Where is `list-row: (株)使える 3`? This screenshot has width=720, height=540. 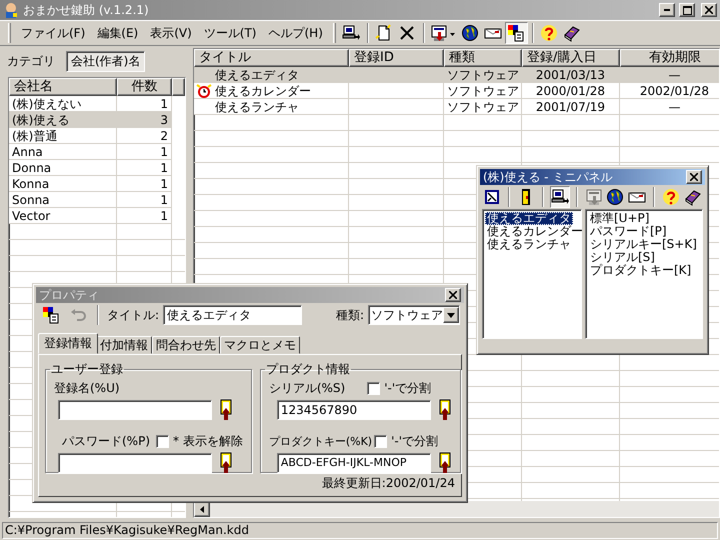
list-row: (株)使える 3 is located at coordinates (90, 120).